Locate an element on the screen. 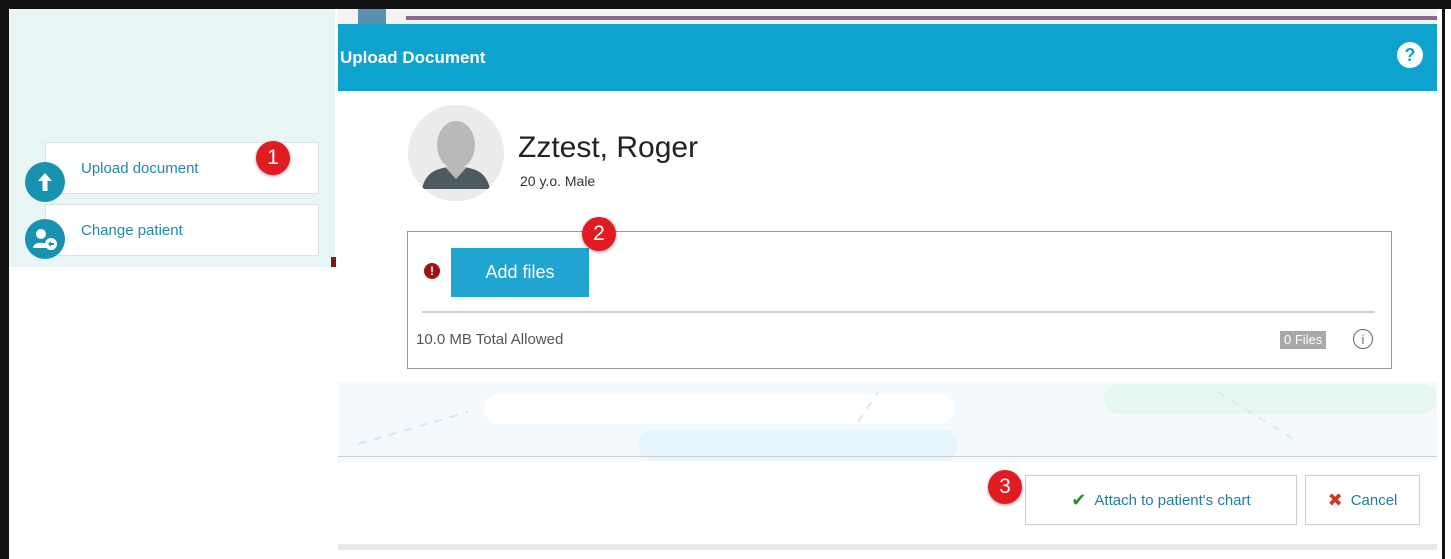 Image resolution: width=1451 pixels, height=559 pixels. window-frame-left is located at coordinates (4, 279).